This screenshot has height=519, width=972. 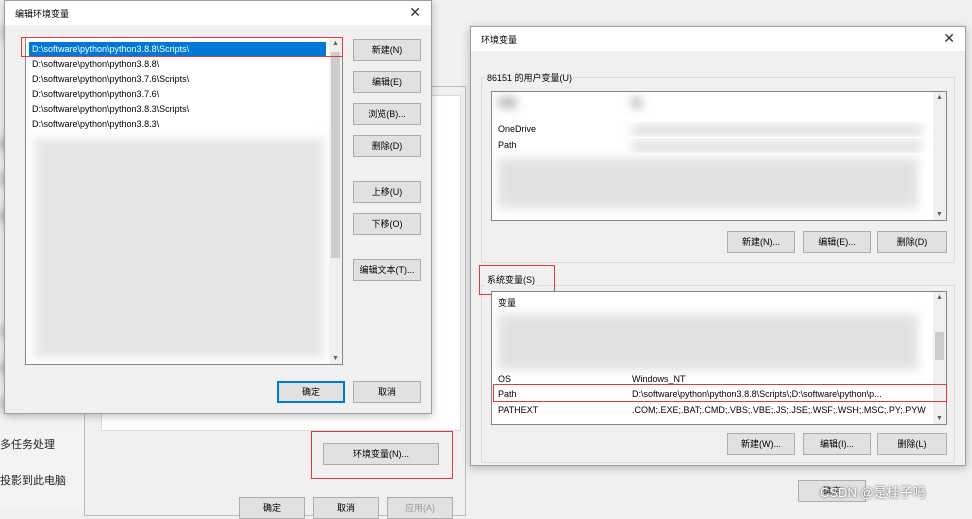 What do you see at coordinates (719, 156) in the screenshot?
I see `user-variables-list: 变量值 OneDrive Path ▲ ▼` at bounding box center [719, 156].